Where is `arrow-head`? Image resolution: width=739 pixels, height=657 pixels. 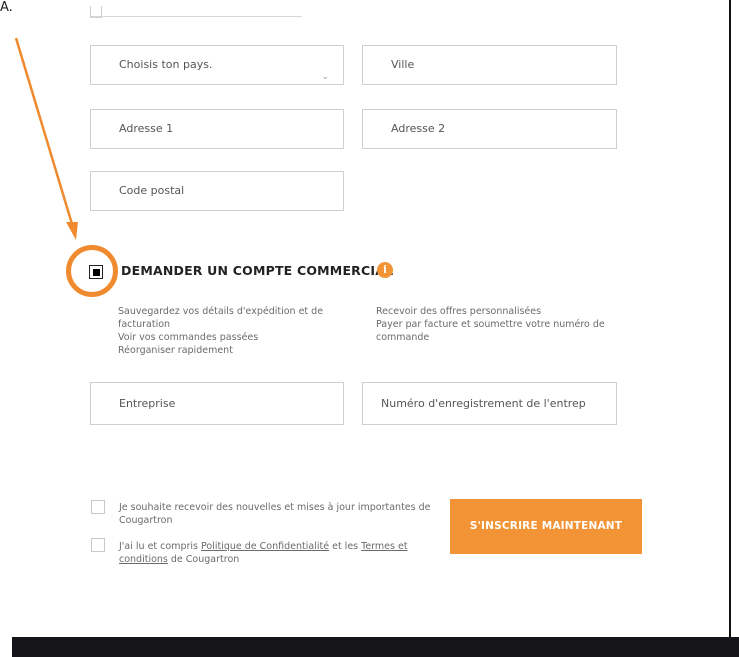
arrow-head is located at coordinates (72, 231).